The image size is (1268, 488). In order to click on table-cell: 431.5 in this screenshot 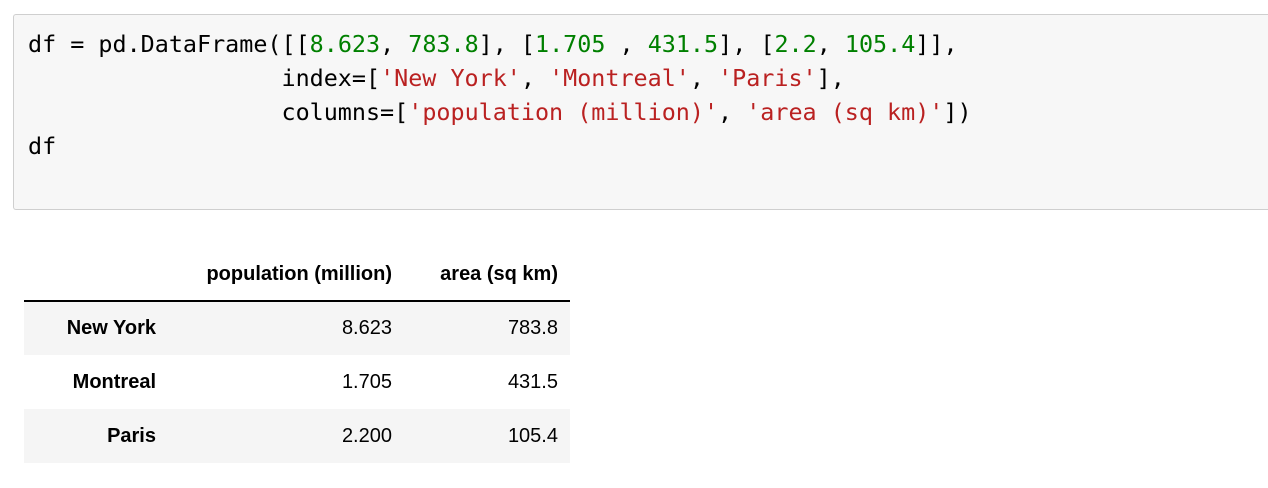, I will do `click(532, 381)`.